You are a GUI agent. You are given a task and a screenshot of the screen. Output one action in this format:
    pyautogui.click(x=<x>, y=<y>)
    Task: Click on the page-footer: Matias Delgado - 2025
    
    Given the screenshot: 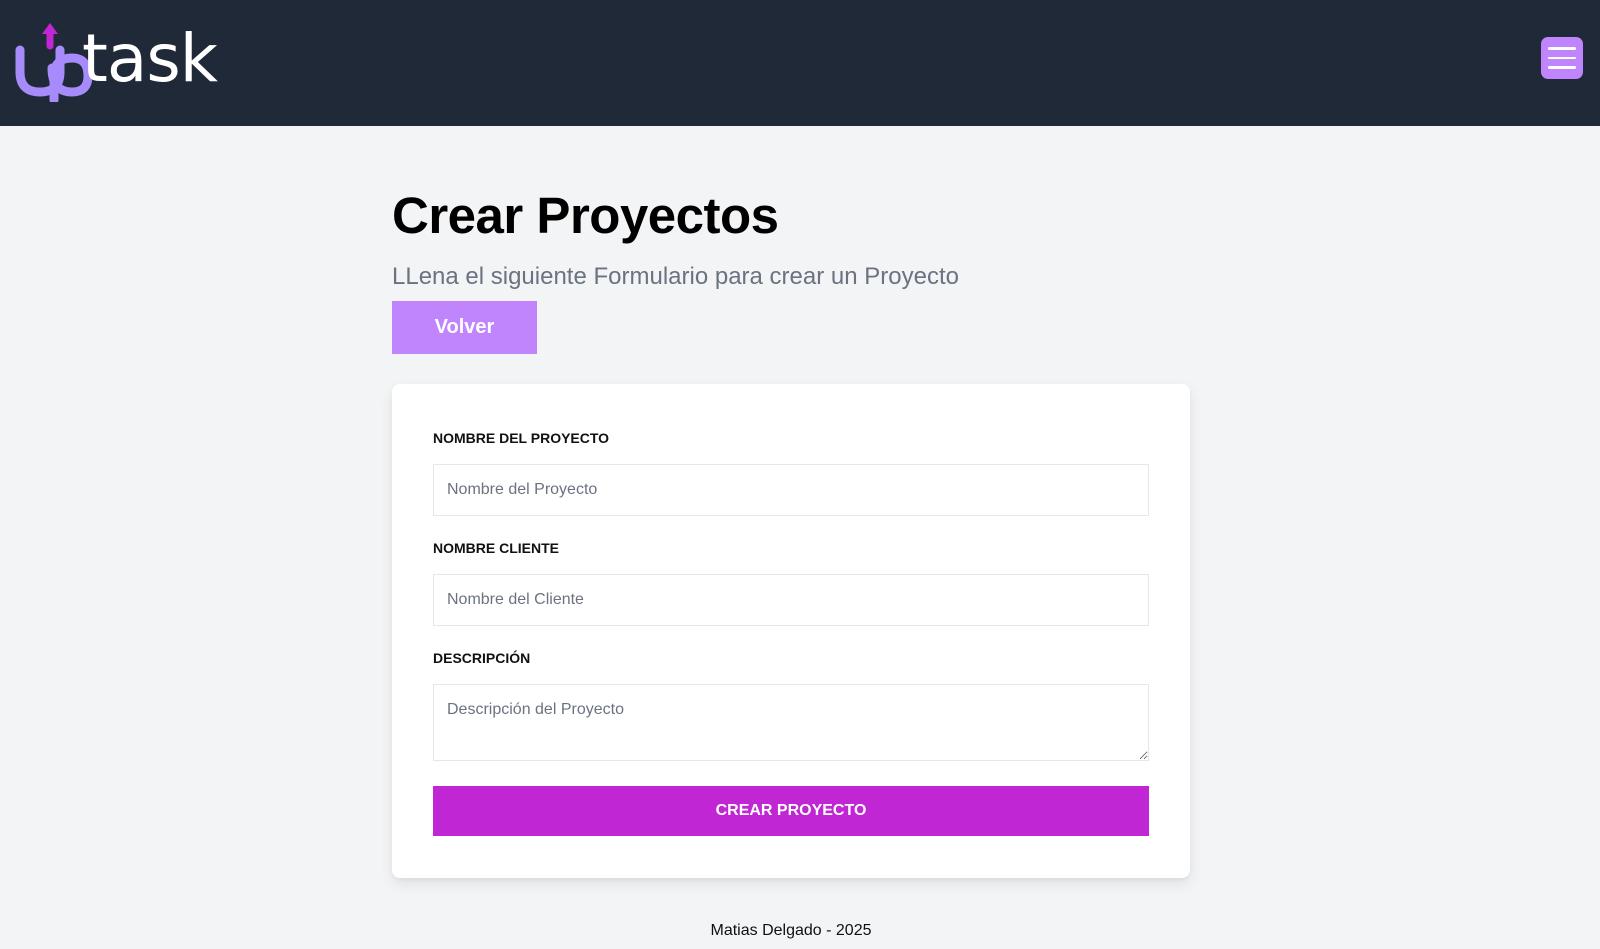 What is the action you would take?
    pyautogui.click(x=791, y=930)
    